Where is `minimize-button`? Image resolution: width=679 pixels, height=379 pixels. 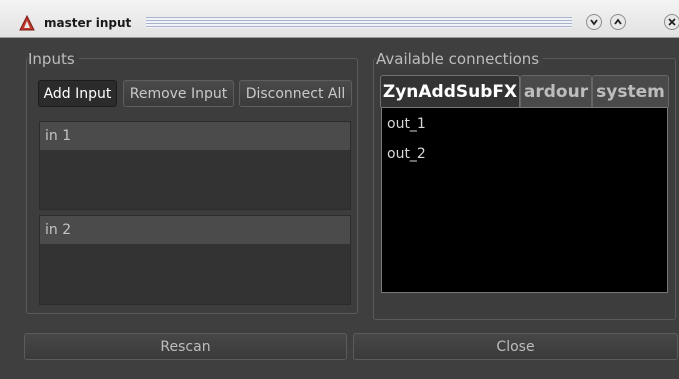
minimize-button is located at coordinates (594, 22).